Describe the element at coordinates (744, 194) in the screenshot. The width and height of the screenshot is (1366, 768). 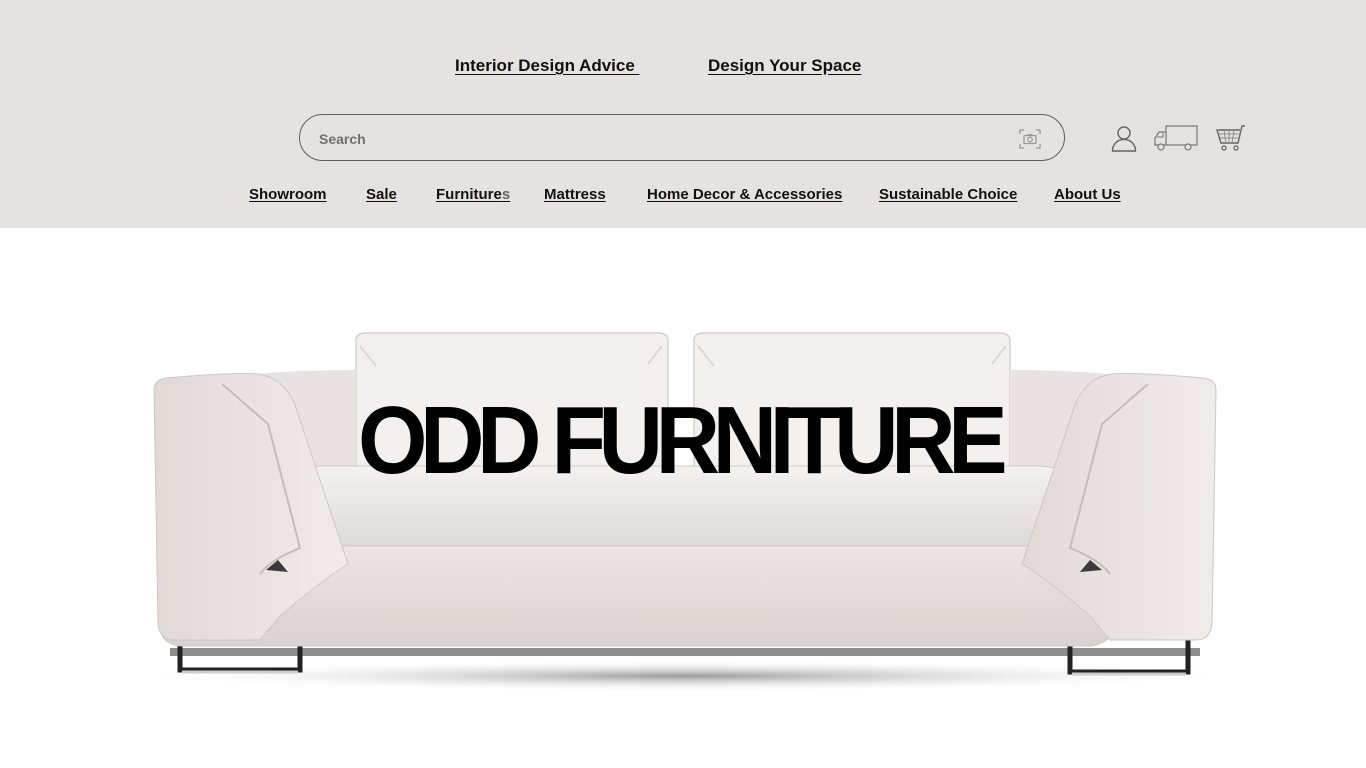
I see `nav-home-decor-accessories: Home Decor & Accessories` at that location.